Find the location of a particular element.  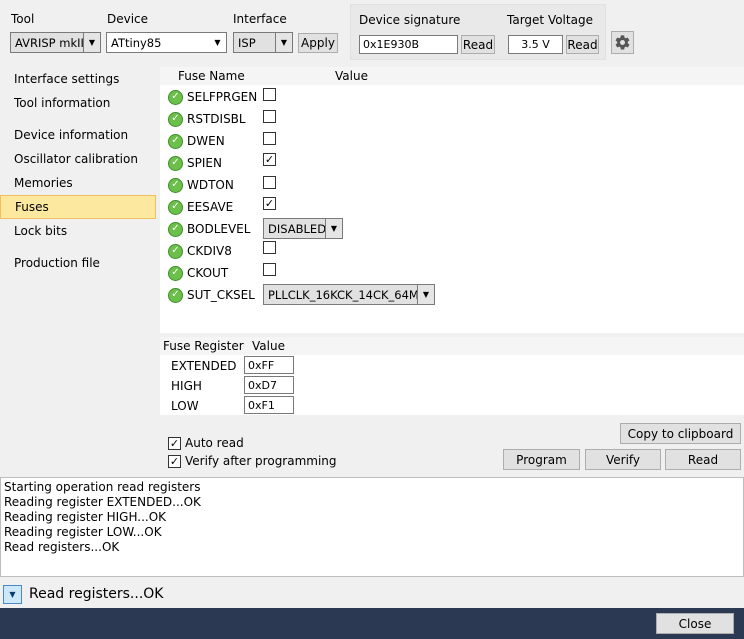

verify-button: Verify is located at coordinates (623, 459).